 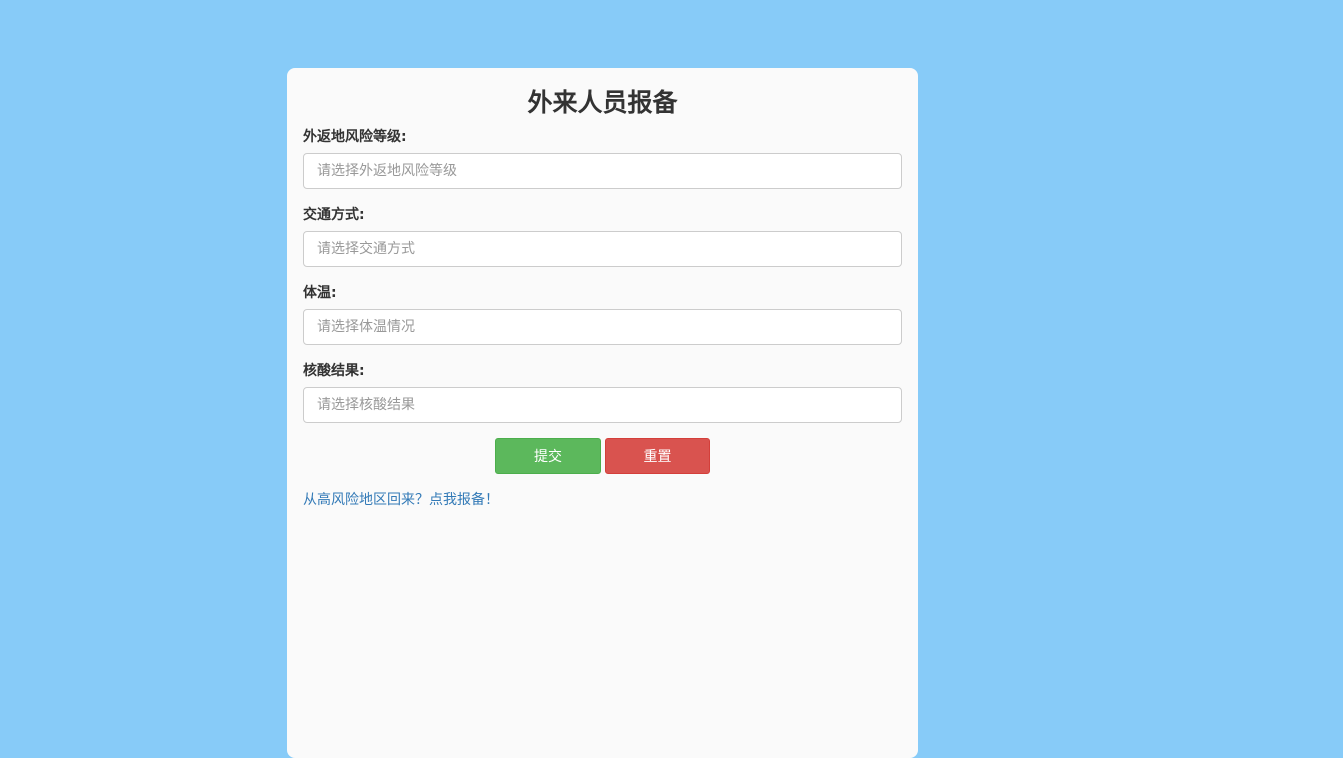 I want to click on field-risk-level: 外返地风险等级:, so click(x=602, y=158).